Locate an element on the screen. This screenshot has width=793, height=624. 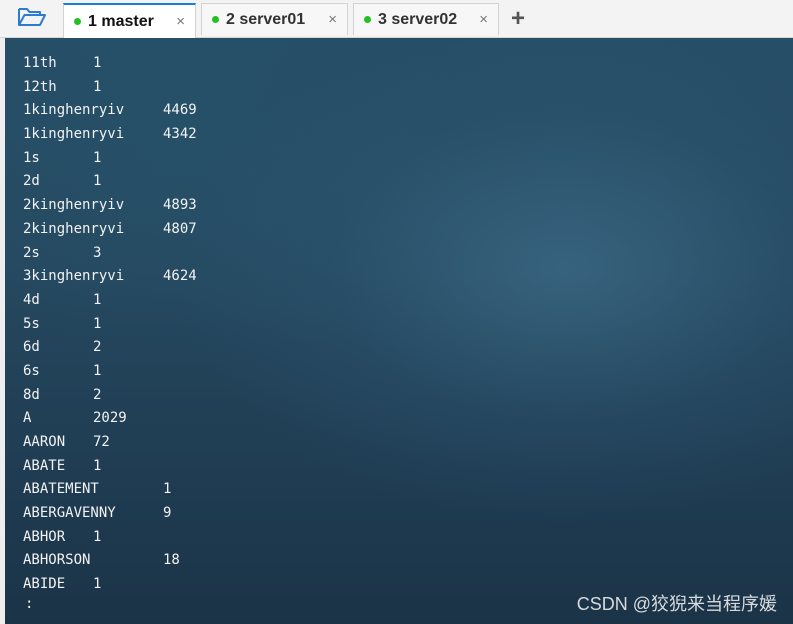
count: 4893 is located at coordinates (180, 205).